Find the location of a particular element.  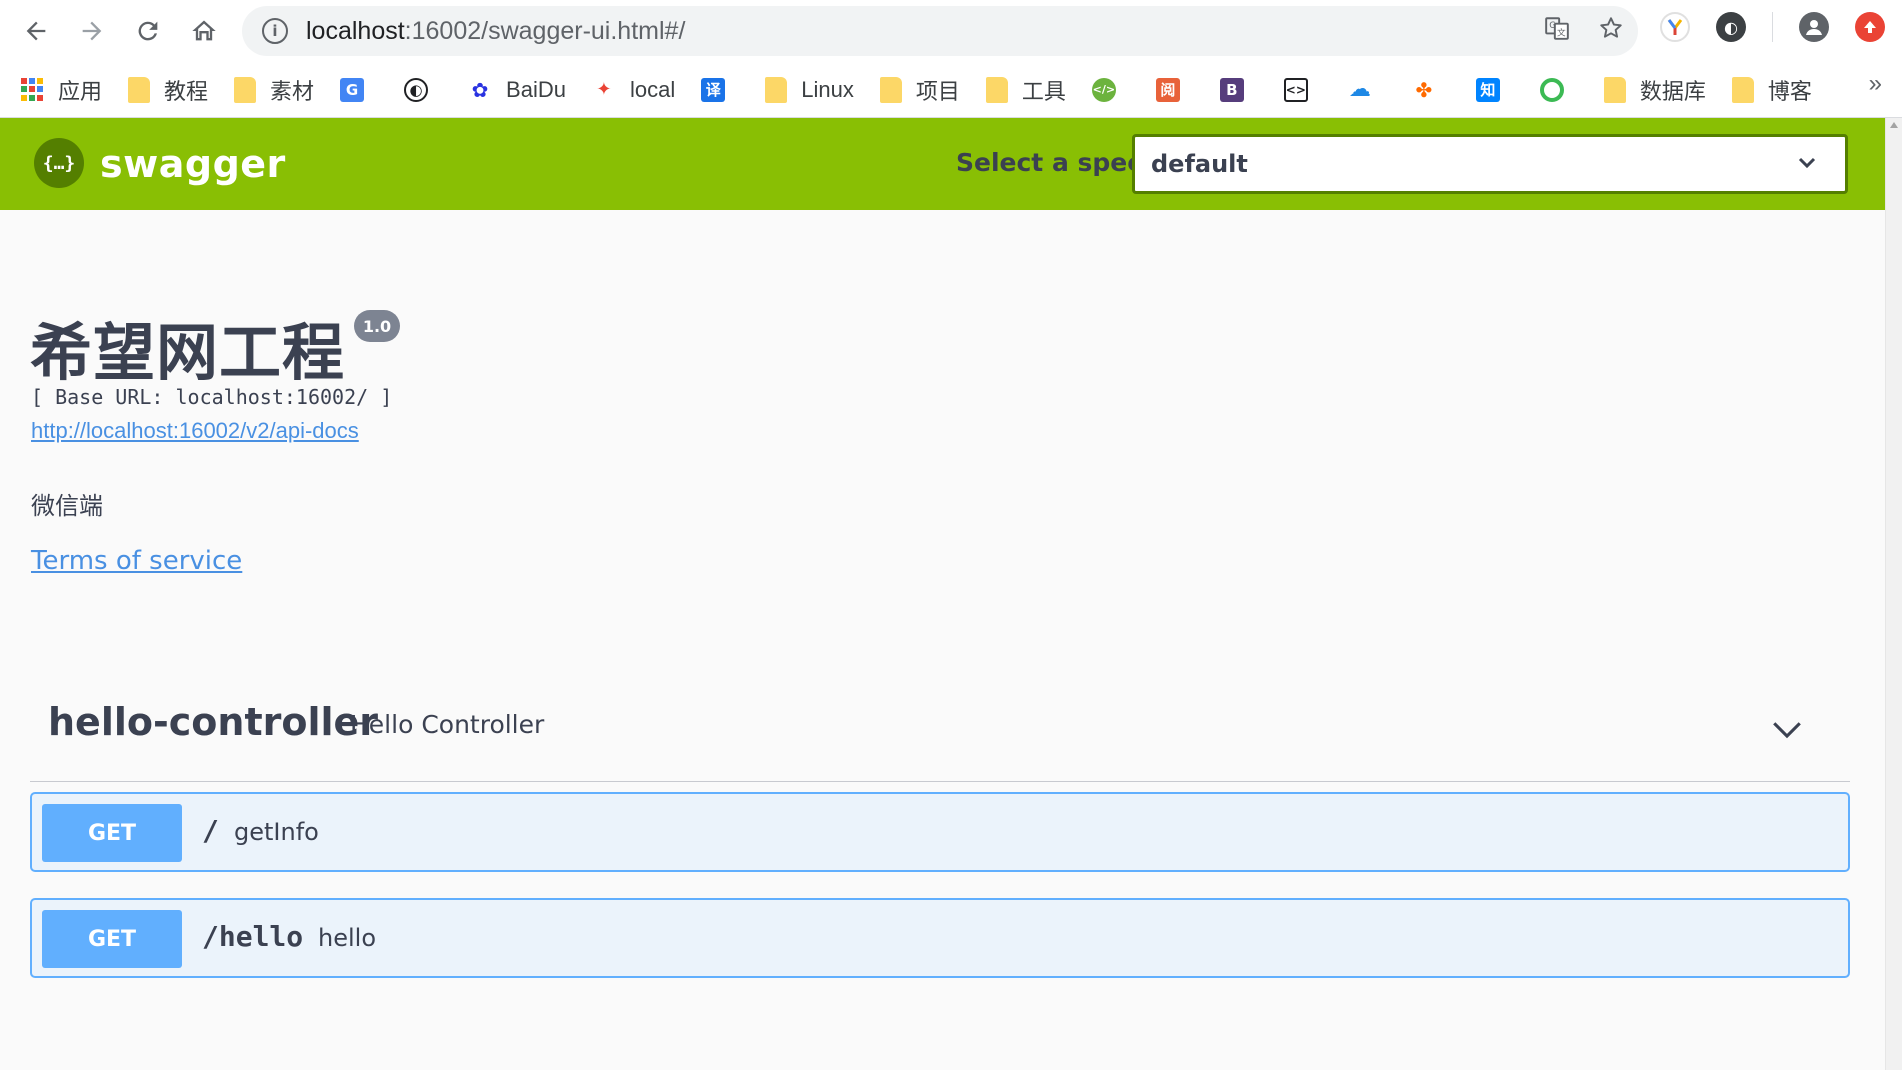

dark-reader-extension-icon: ◐ is located at coordinates (1731, 27).